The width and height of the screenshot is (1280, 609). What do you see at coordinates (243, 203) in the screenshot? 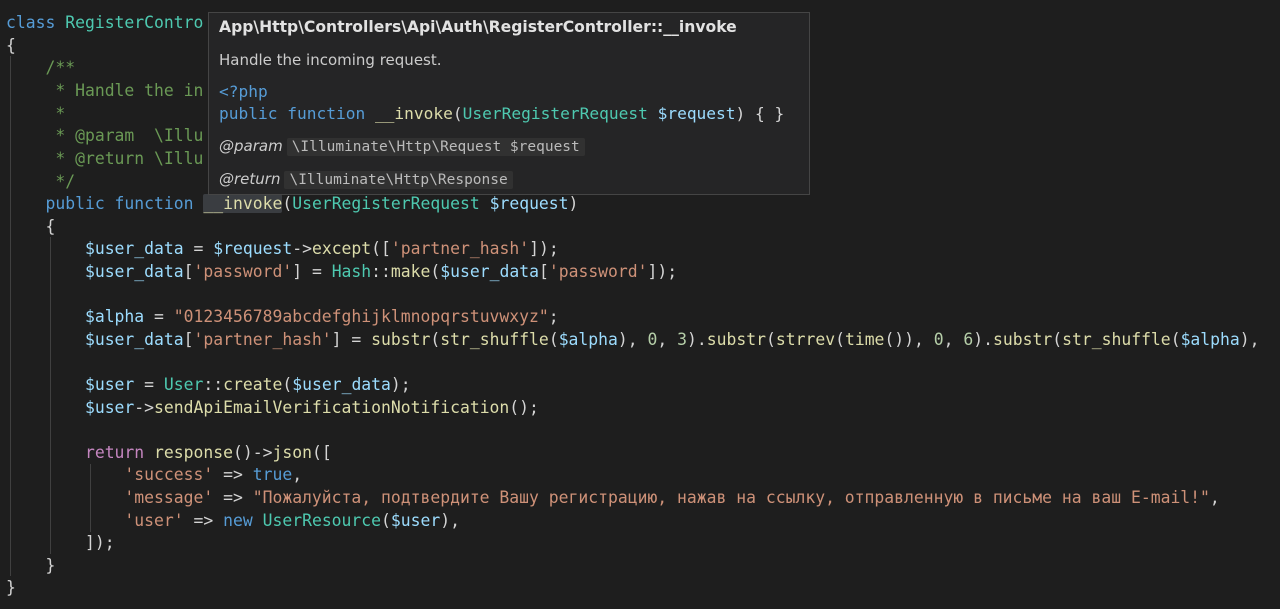
I see `invoke-symbol: __invoke` at bounding box center [243, 203].